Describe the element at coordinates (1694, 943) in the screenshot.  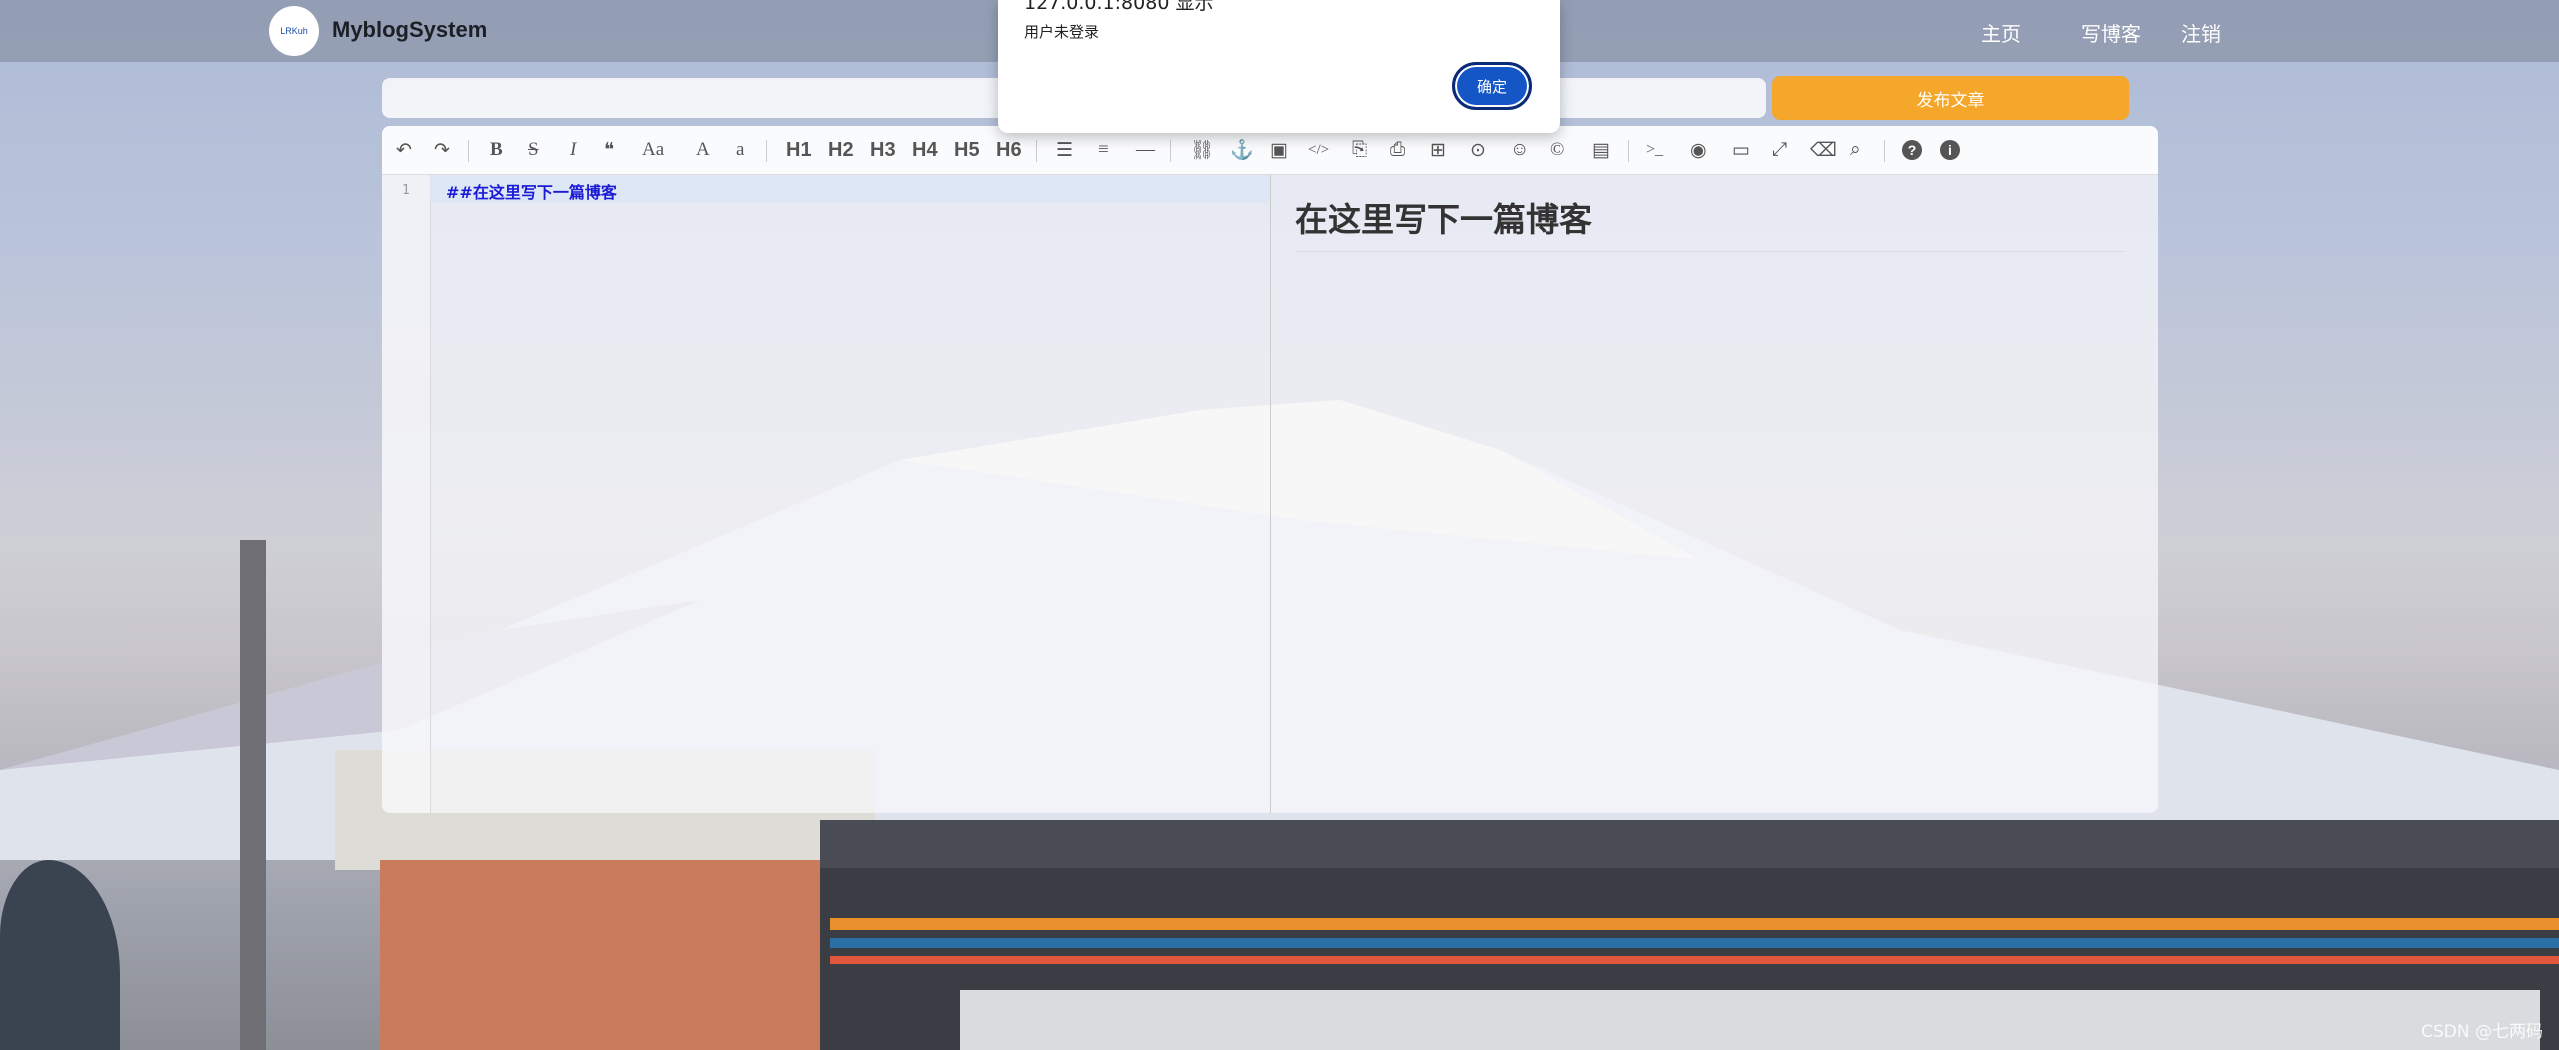
I see `store-stripe-blue` at that location.